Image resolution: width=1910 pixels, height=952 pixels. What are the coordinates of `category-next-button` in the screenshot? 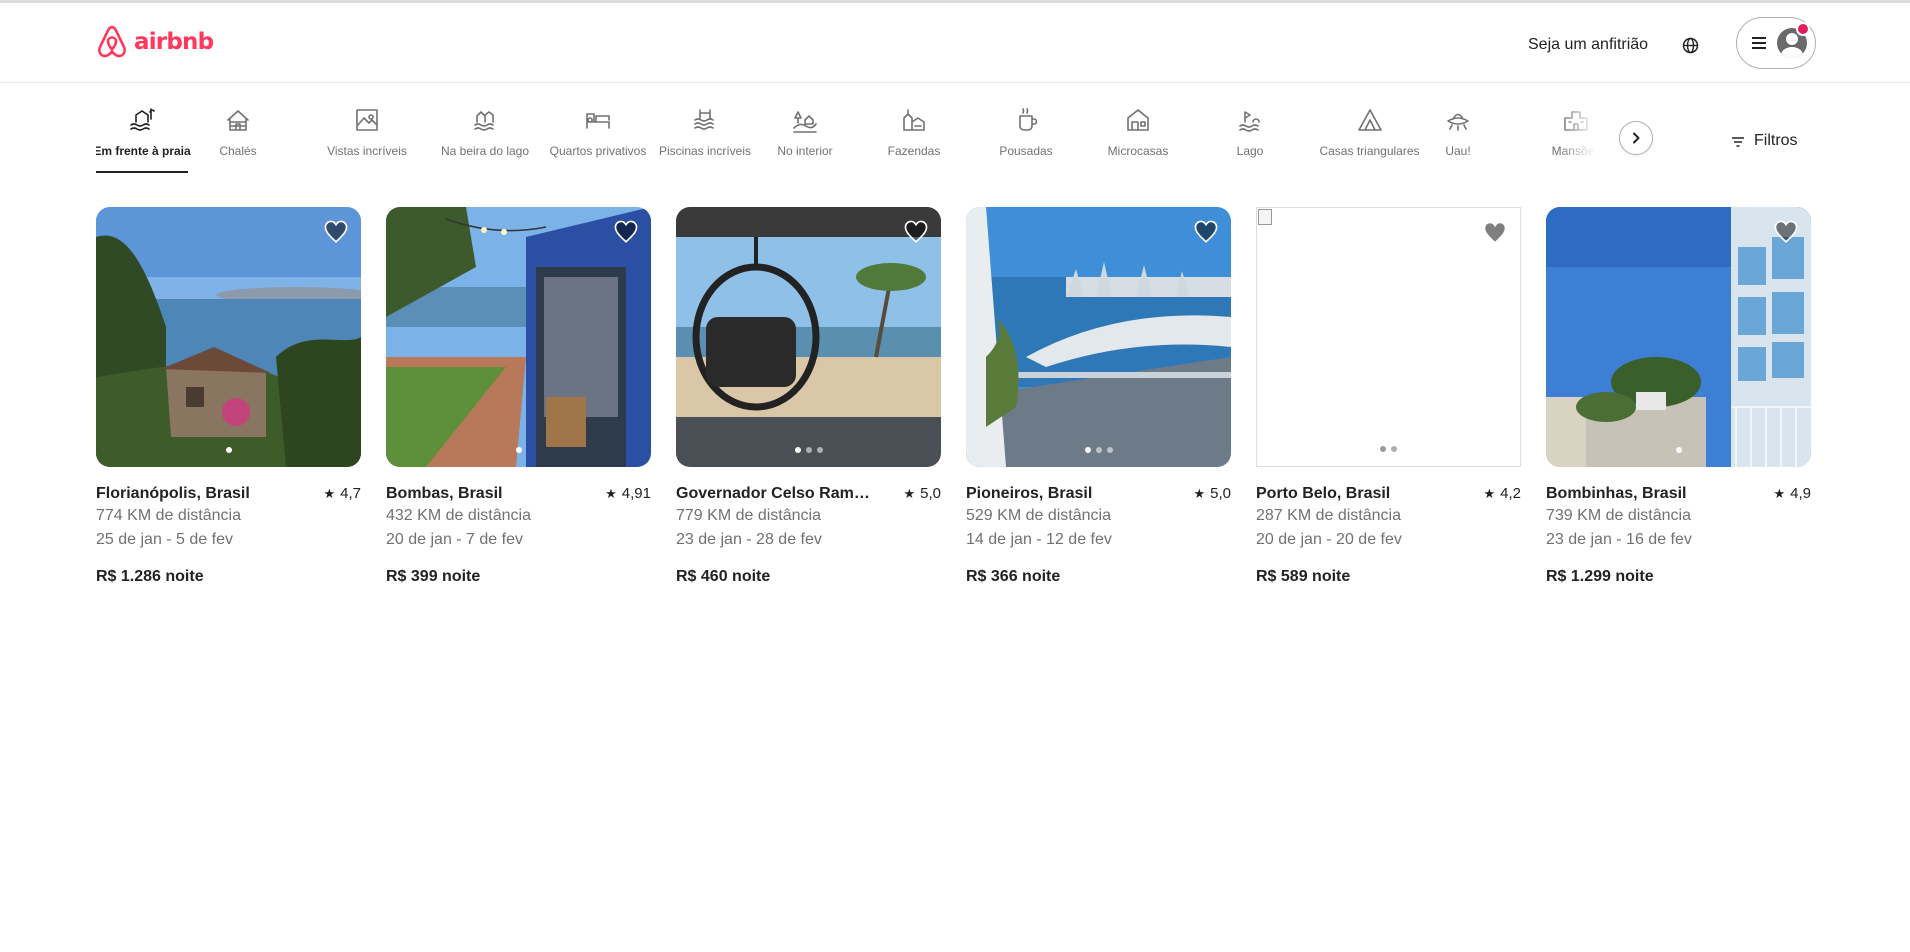 It's located at (1636, 138).